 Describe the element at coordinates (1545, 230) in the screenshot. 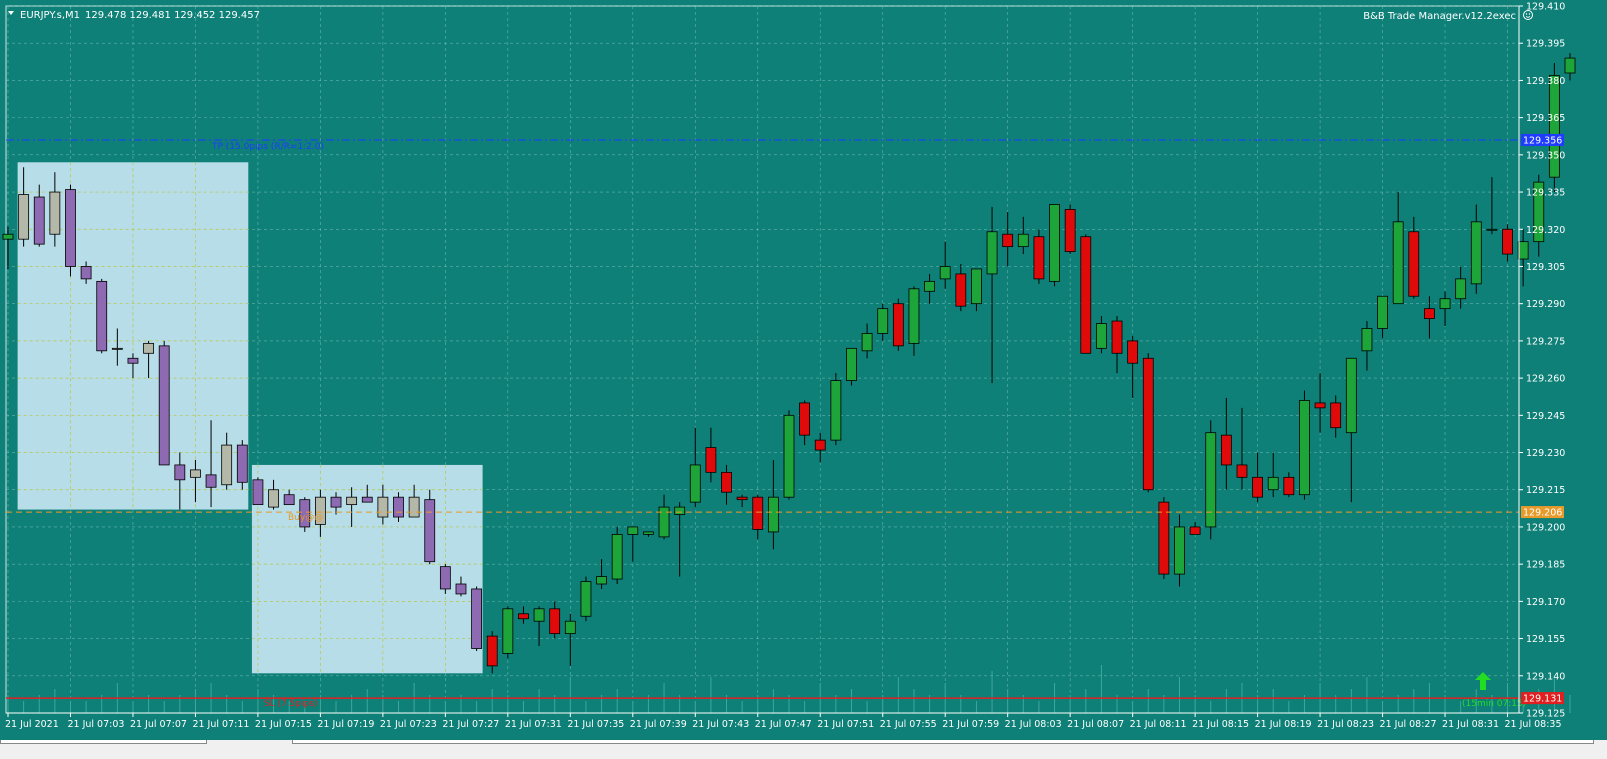

I see `price-tick-label: 129.320` at that location.